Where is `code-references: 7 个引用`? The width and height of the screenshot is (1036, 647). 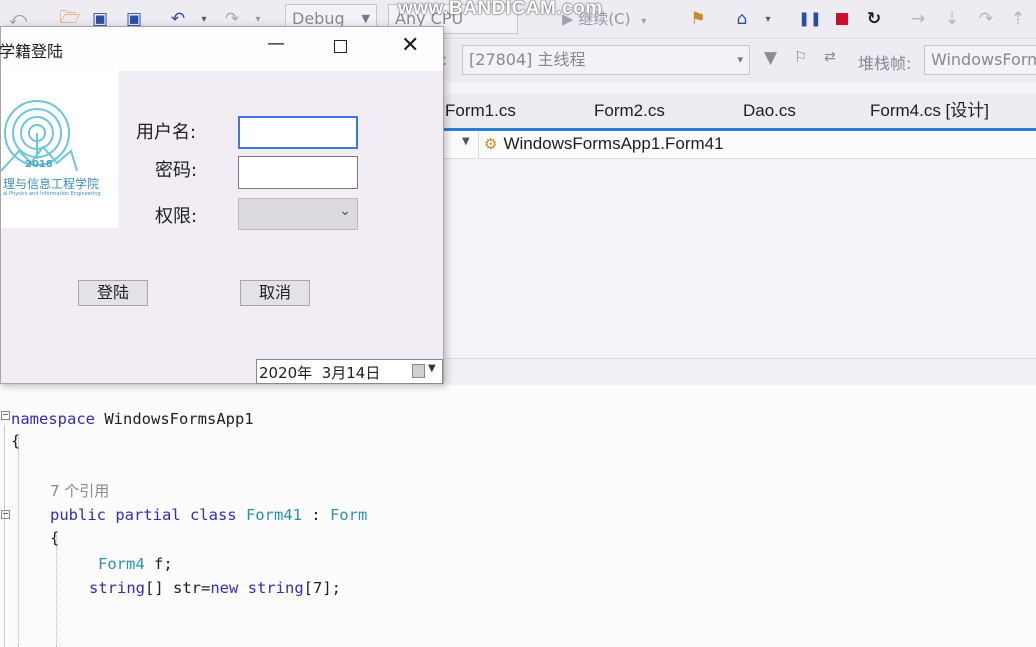 code-references: 7 个引用 is located at coordinates (79, 491).